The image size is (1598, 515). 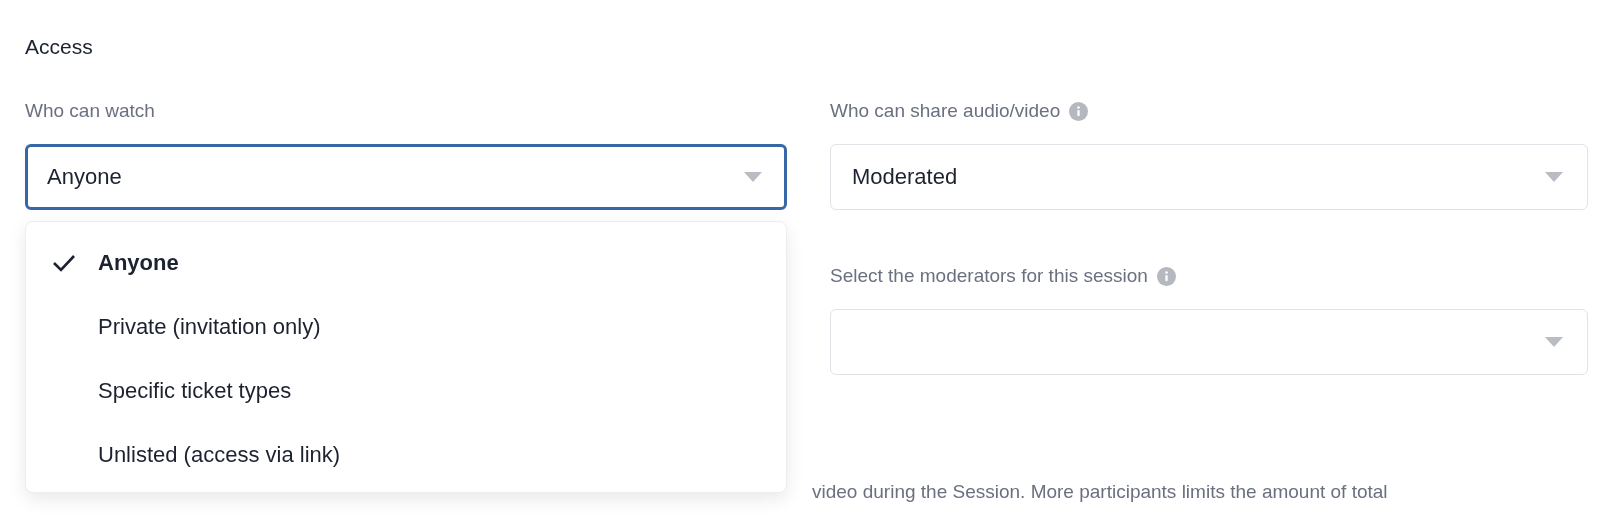 I want to click on section-title: Access, so click(x=59, y=47).